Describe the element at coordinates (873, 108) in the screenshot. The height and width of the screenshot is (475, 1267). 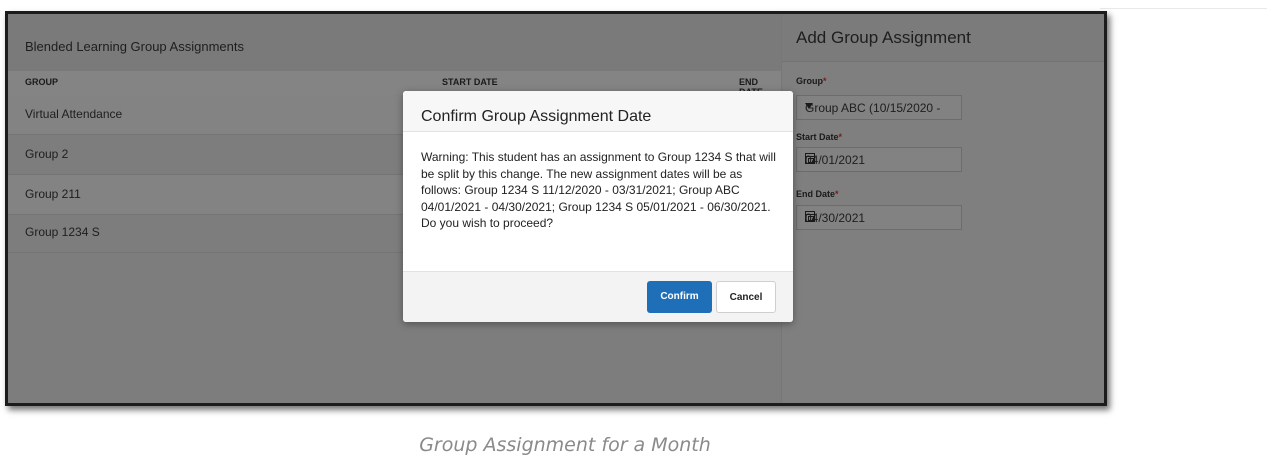
I see `group-select-value: Group ABC (10/15/2020 -` at that location.